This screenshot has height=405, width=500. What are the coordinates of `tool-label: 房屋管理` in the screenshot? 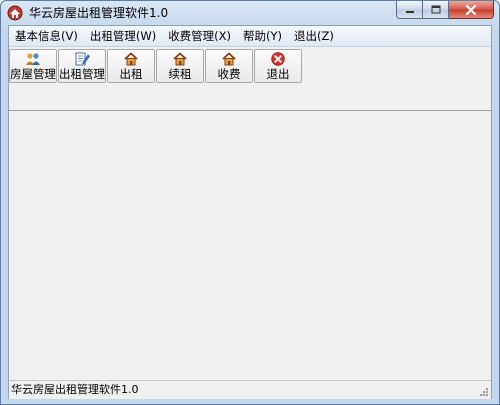 It's located at (33, 74).